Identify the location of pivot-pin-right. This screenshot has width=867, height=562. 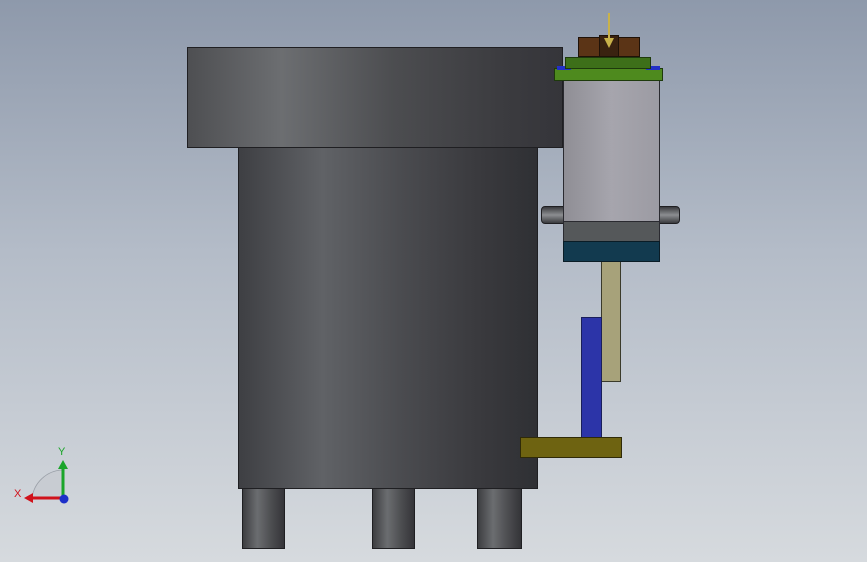
(669, 215).